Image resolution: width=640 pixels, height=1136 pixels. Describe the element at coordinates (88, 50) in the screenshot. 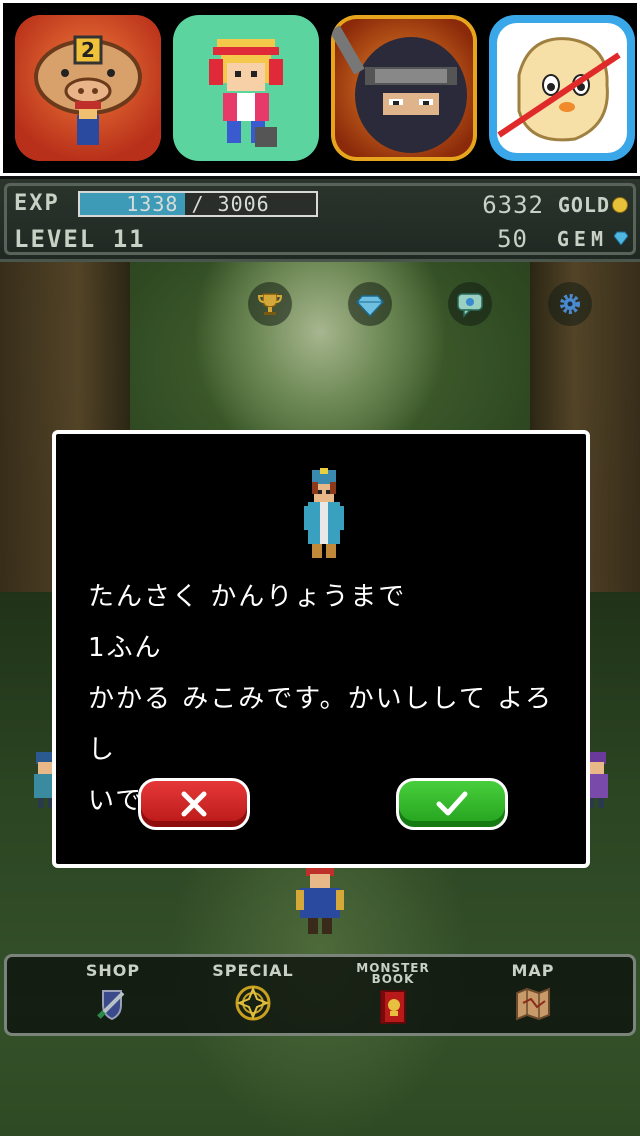

I see `ad-badge-number: 2` at that location.